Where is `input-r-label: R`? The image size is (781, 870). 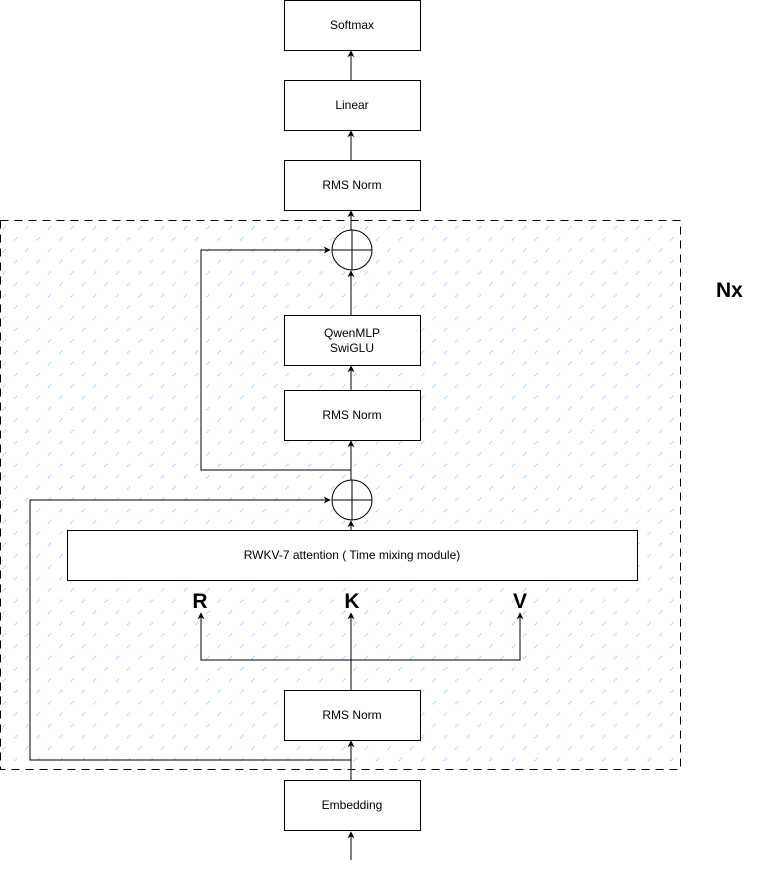
input-r-label: R is located at coordinates (199, 601).